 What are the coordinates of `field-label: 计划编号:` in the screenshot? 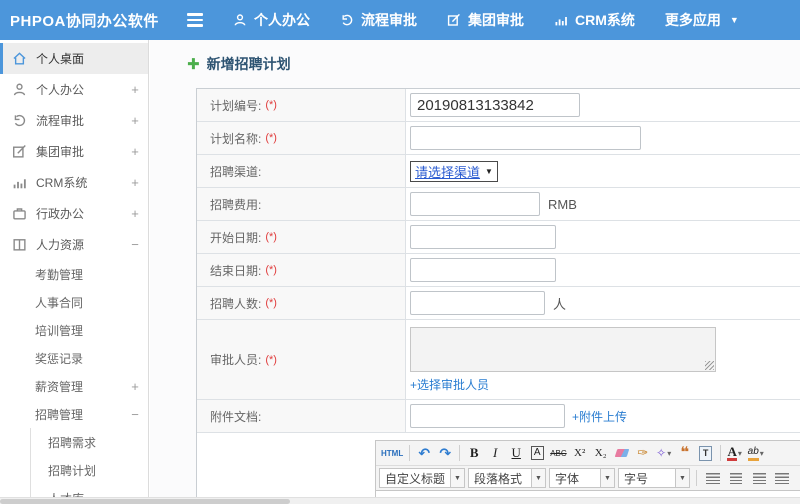 It's located at (236, 105).